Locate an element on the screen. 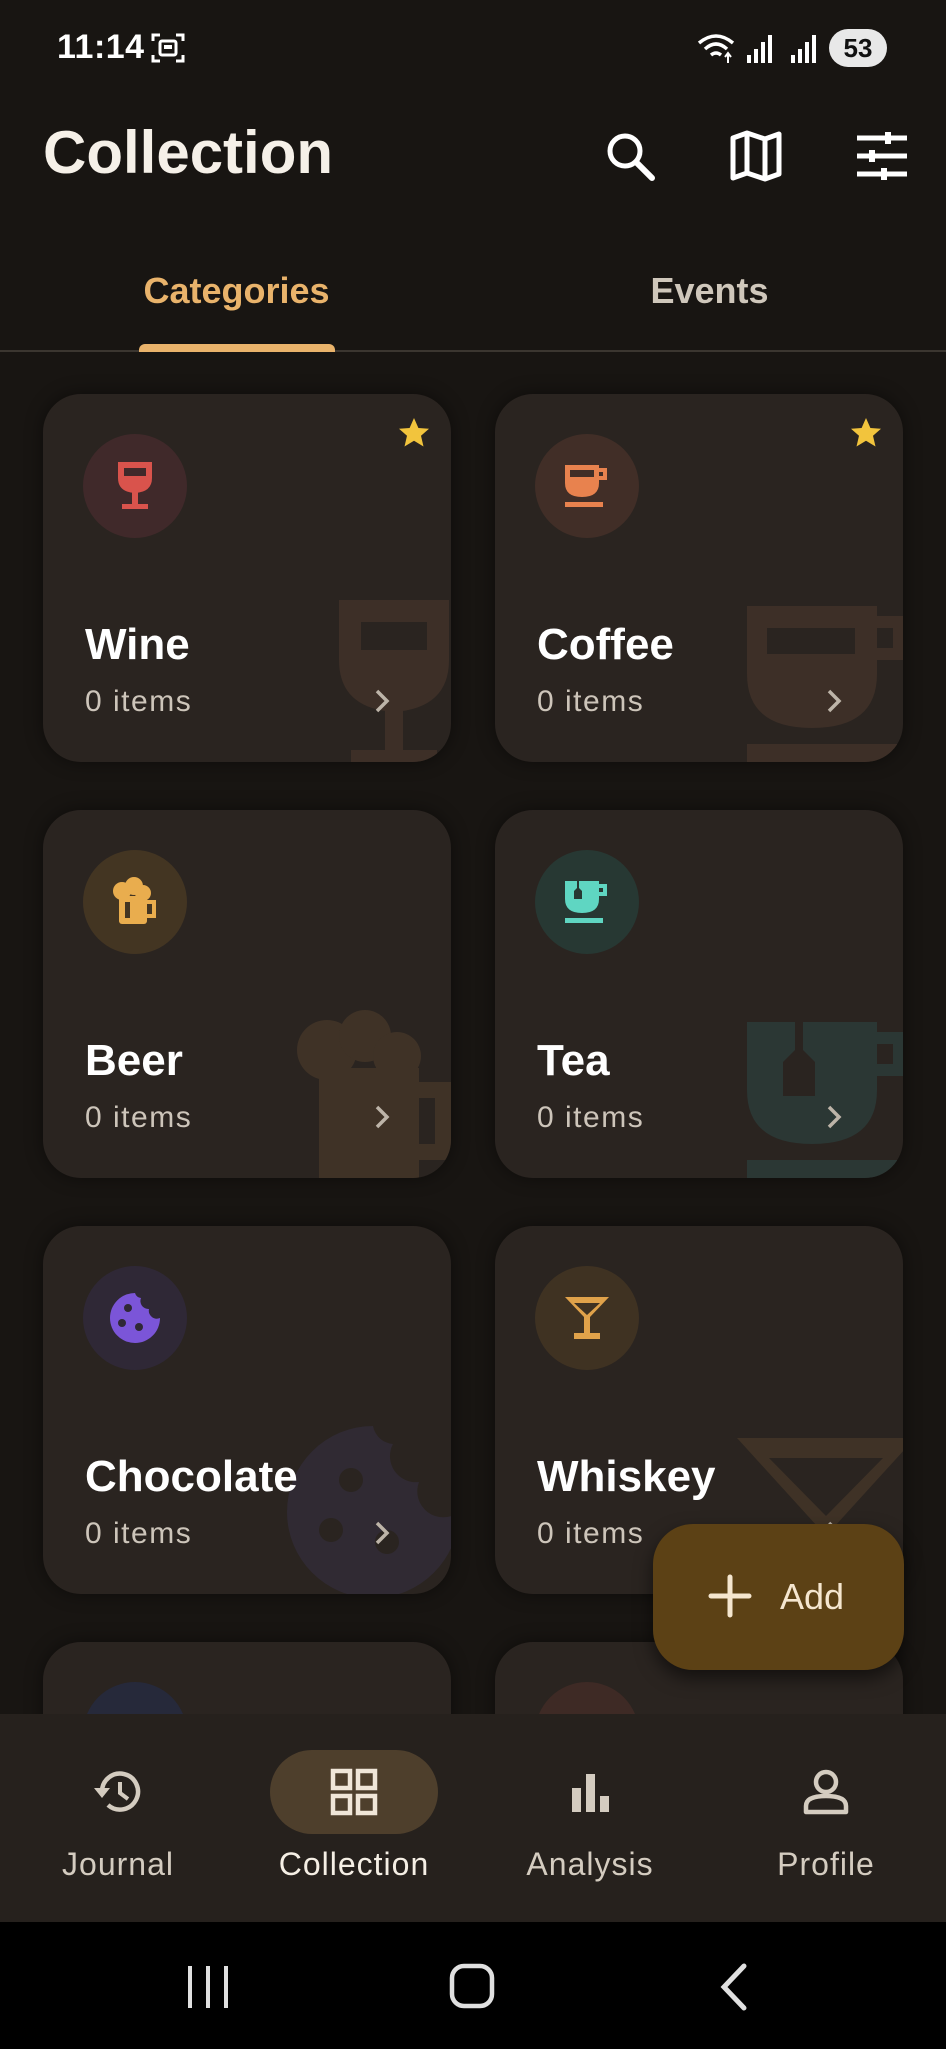 This screenshot has height=2049, width=946. tab-label: Events is located at coordinates (709, 290).